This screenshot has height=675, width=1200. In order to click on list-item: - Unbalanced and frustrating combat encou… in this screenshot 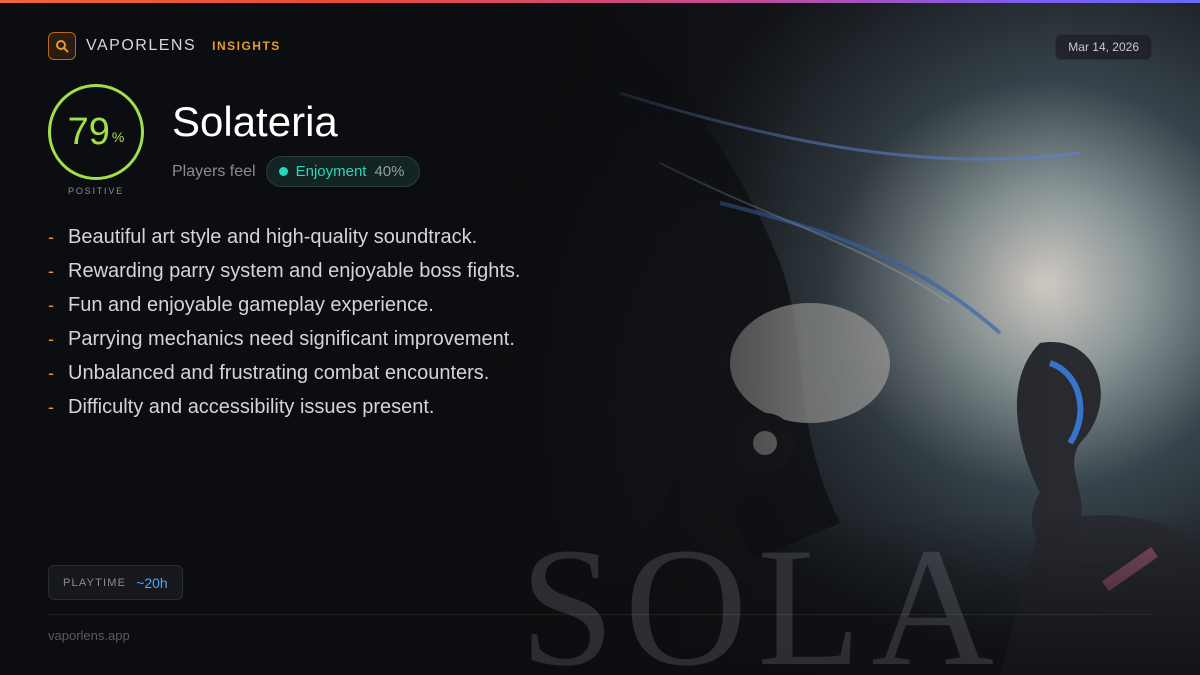, I will do `click(284, 373)`.